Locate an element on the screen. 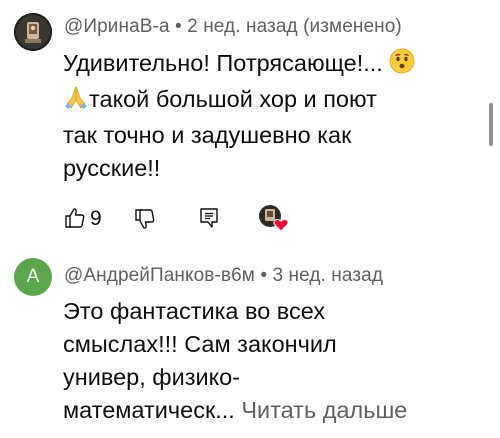 This screenshot has width=500, height=438. comment-line-3: универ, физико- is located at coordinates (152, 377).